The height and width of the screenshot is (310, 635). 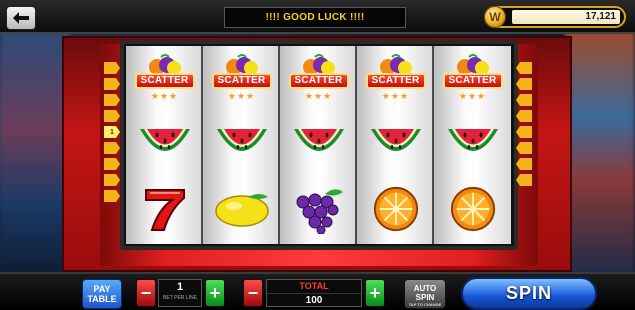 I want to click on total-label: TOTAL, so click(x=314, y=287).